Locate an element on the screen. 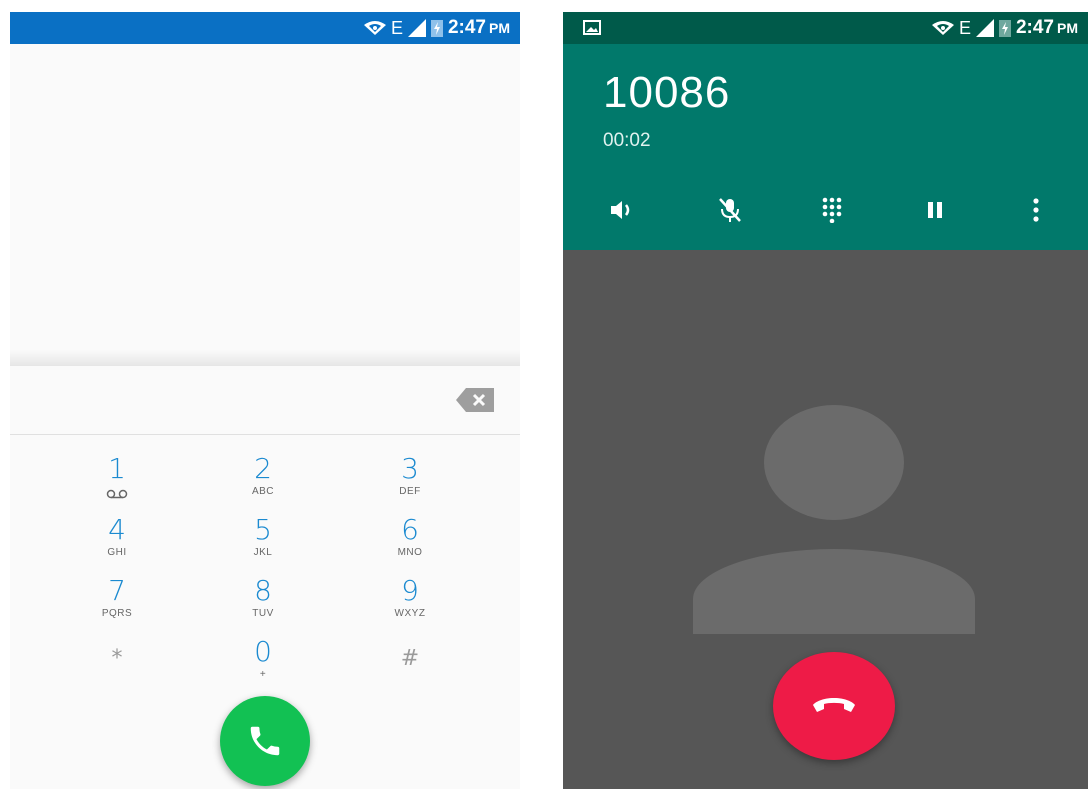  call-controls is located at coordinates (825, 210).